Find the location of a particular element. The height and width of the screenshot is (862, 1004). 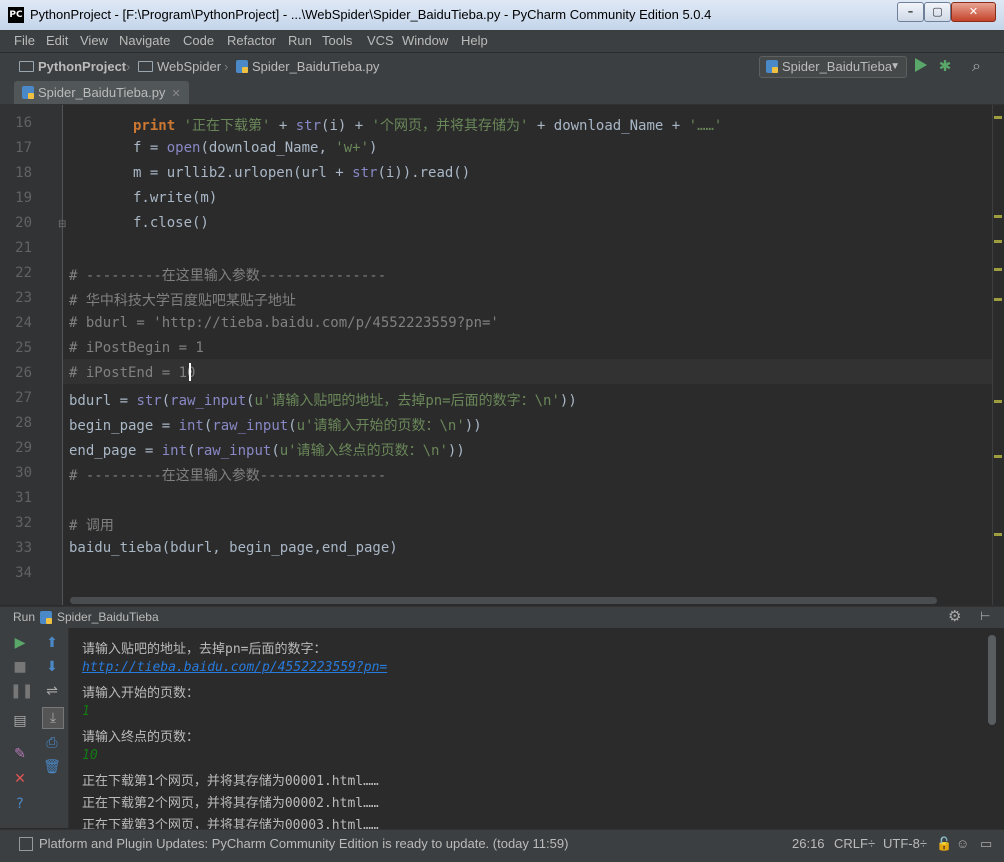

line-number: 31 is located at coordinates (23, 498).